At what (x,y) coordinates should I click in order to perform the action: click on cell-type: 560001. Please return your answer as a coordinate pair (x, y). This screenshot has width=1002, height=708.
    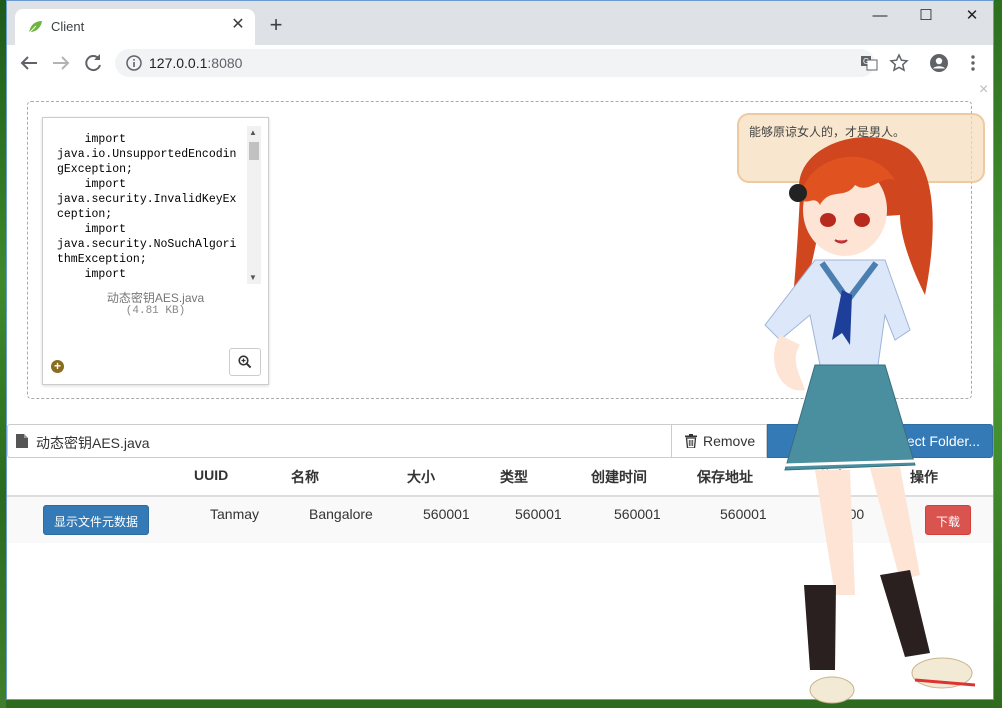
    Looking at the image, I should click on (538, 514).